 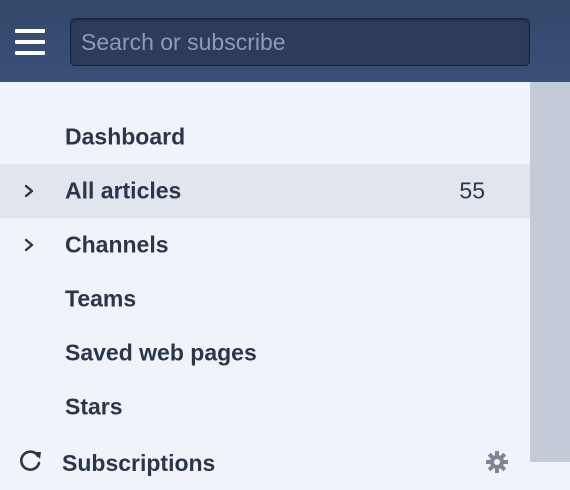 What do you see at coordinates (265, 463) in the screenshot?
I see `sidebar-item-subscriptions: Subscriptions` at bounding box center [265, 463].